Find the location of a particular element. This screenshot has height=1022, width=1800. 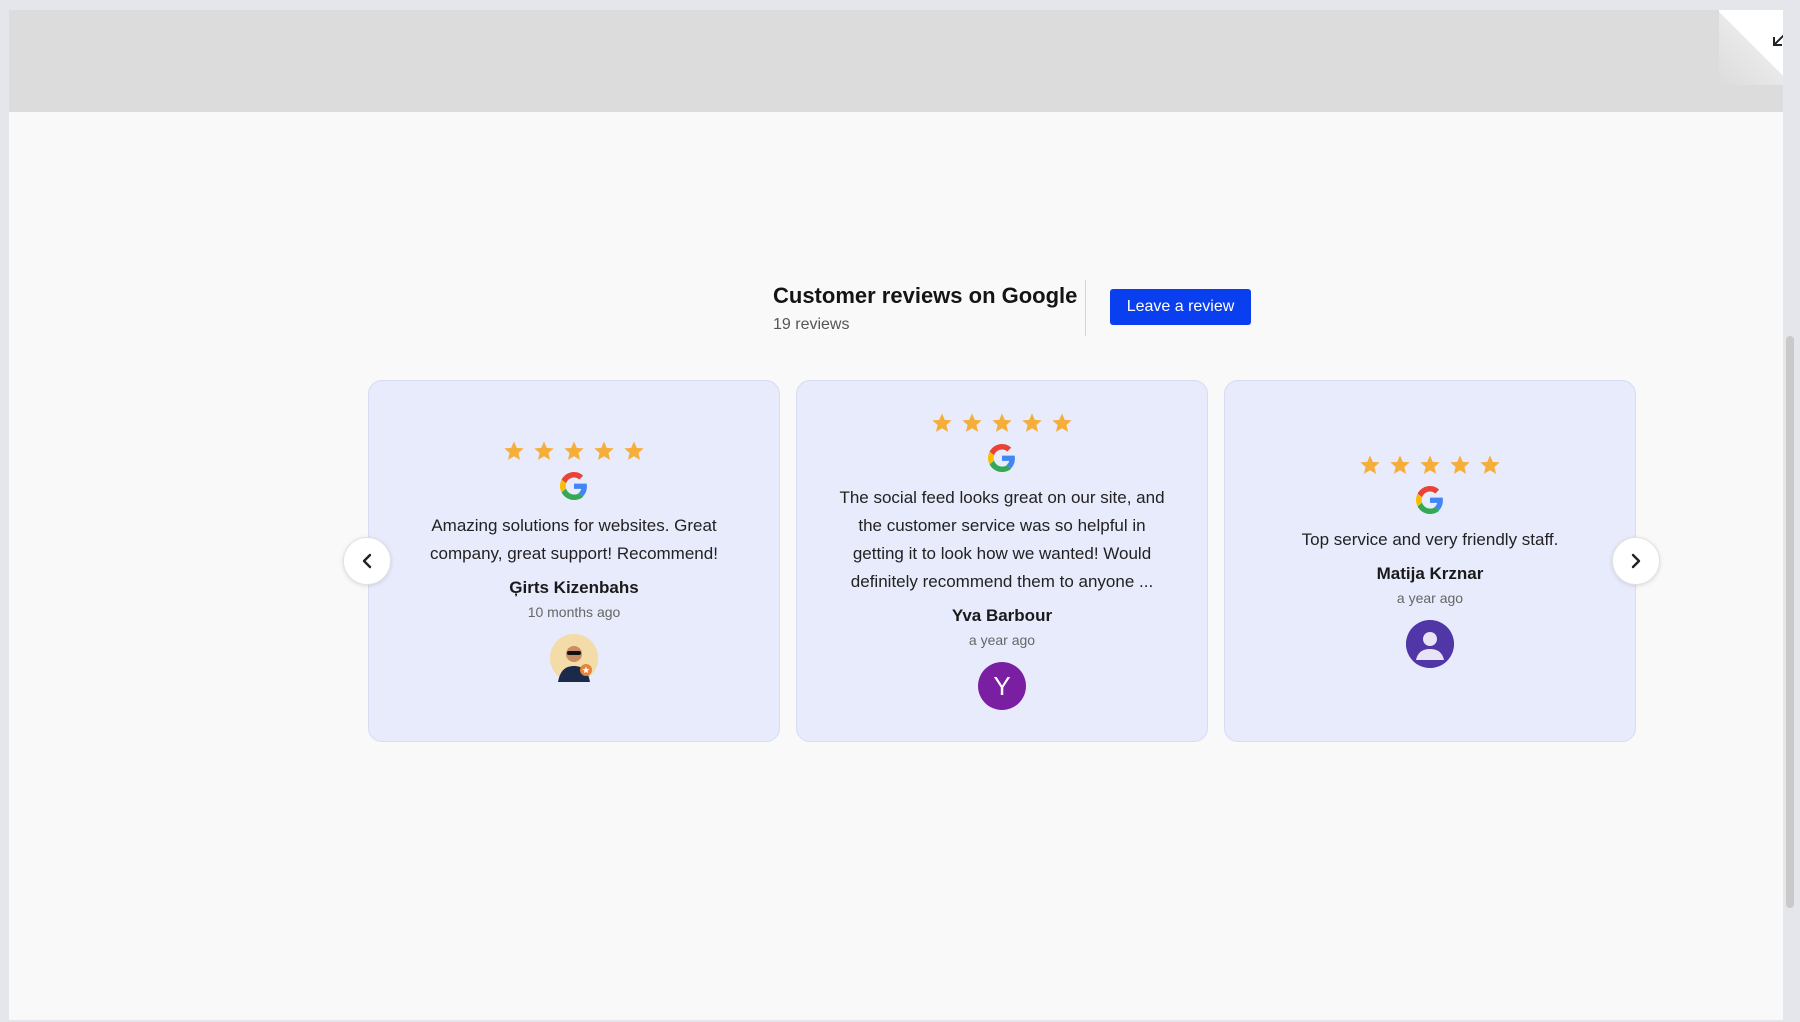

scrollbar is located at coordinates (1790, 622).